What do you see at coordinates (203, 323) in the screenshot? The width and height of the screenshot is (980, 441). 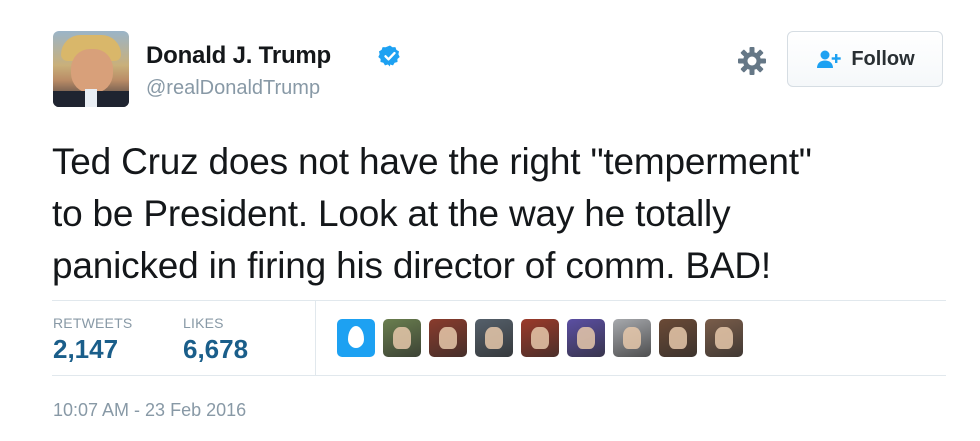 I see `likes-label: LIKES` at bounding box center [203, 323].